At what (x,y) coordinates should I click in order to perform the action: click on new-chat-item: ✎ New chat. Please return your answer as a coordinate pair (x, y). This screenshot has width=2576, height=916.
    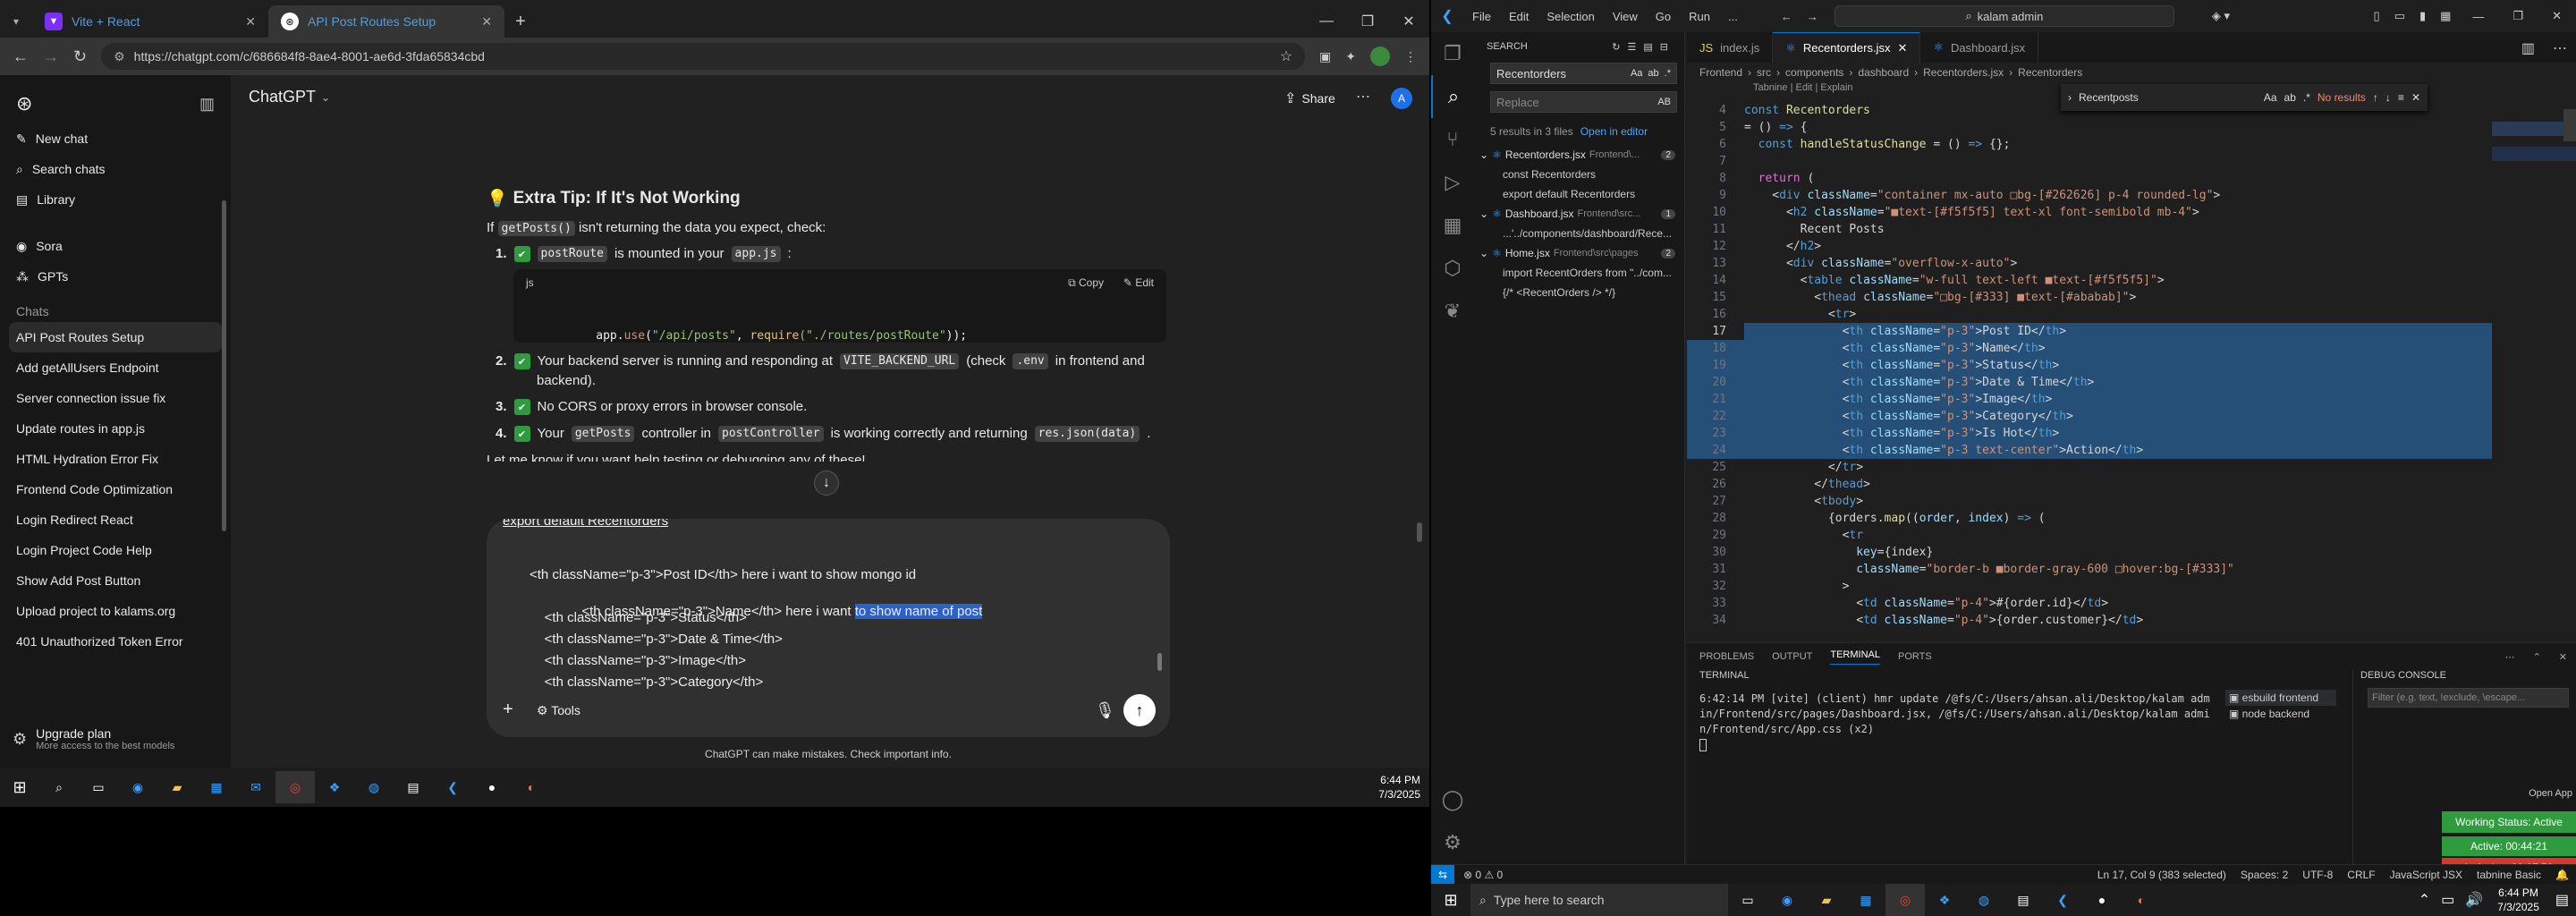
    Looking at the image, I should click on (115, 138).